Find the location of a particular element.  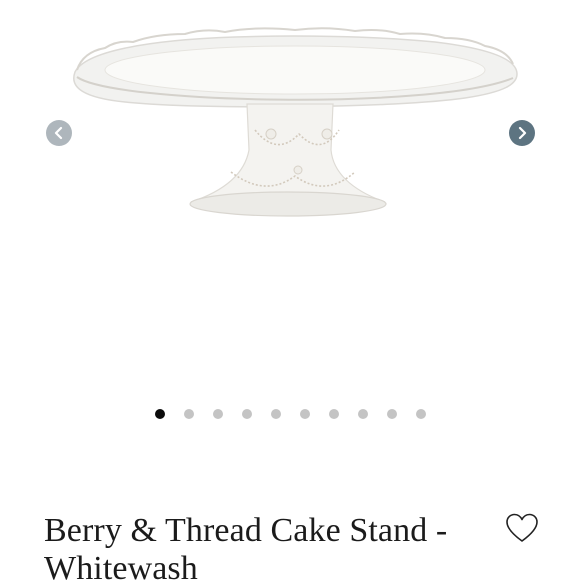

chevron-left-icon is located at coordinates (58, 133).